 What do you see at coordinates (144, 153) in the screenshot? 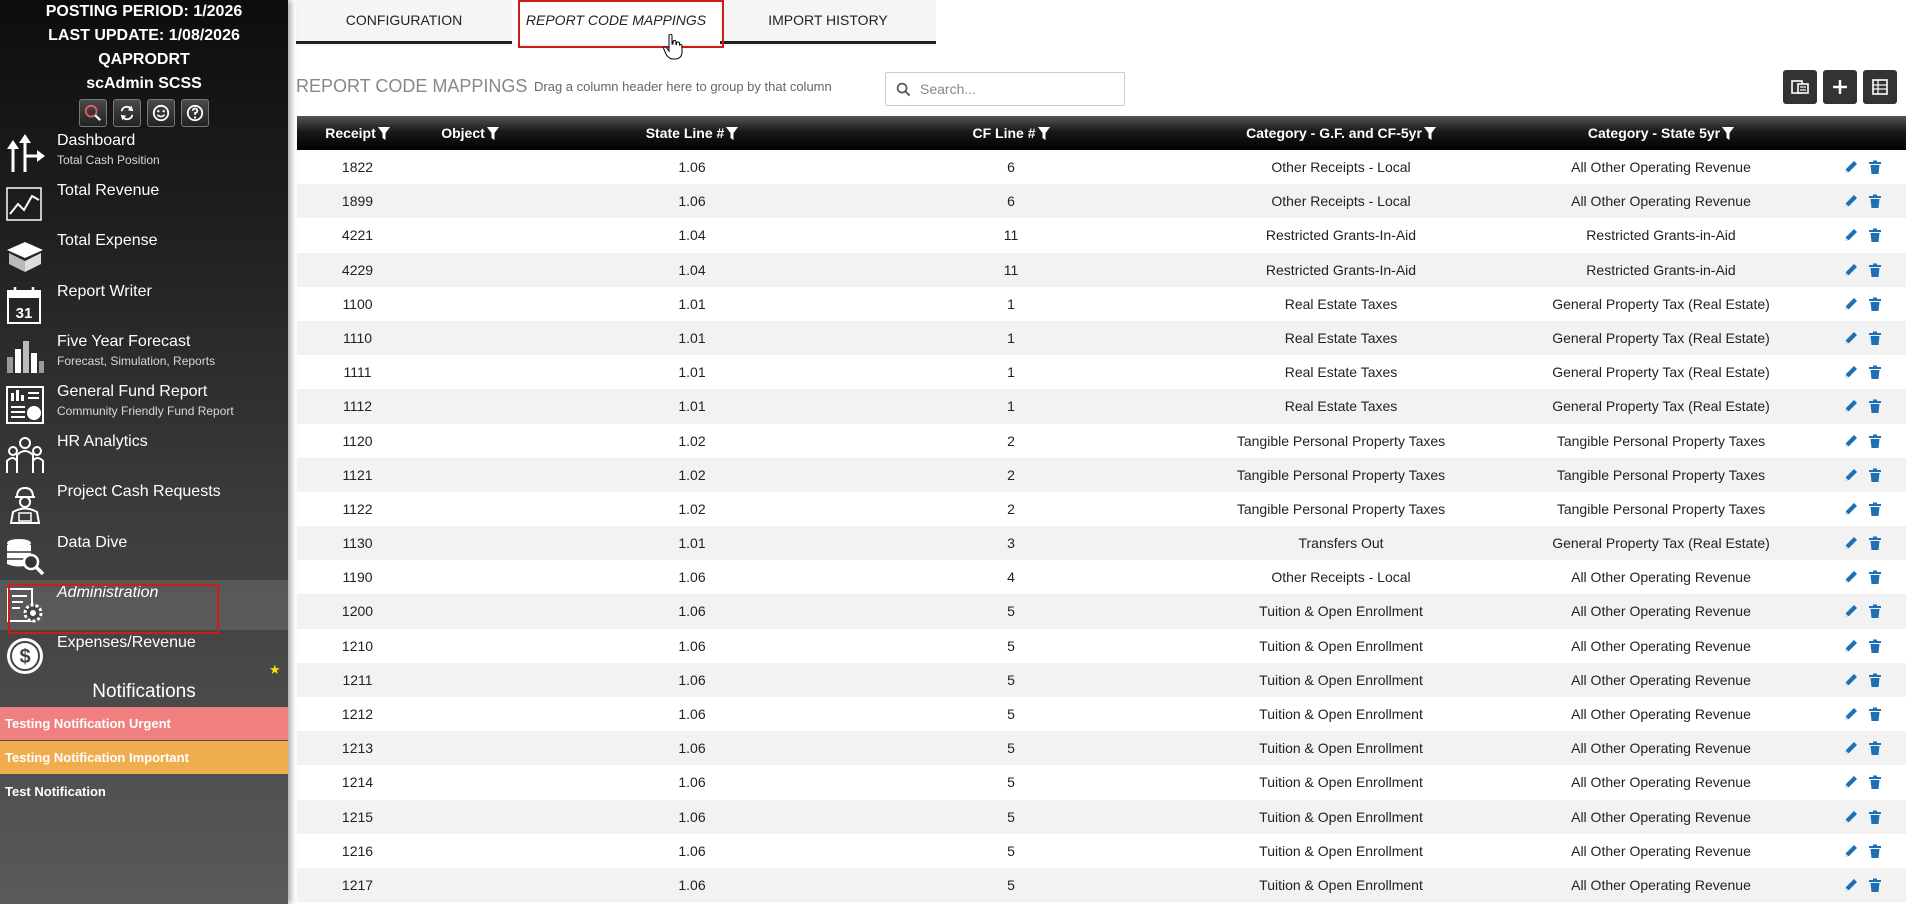
I see `sidebar-item-dashboard: Dashboard Total Cash Position` at bounding box center [144, 153].